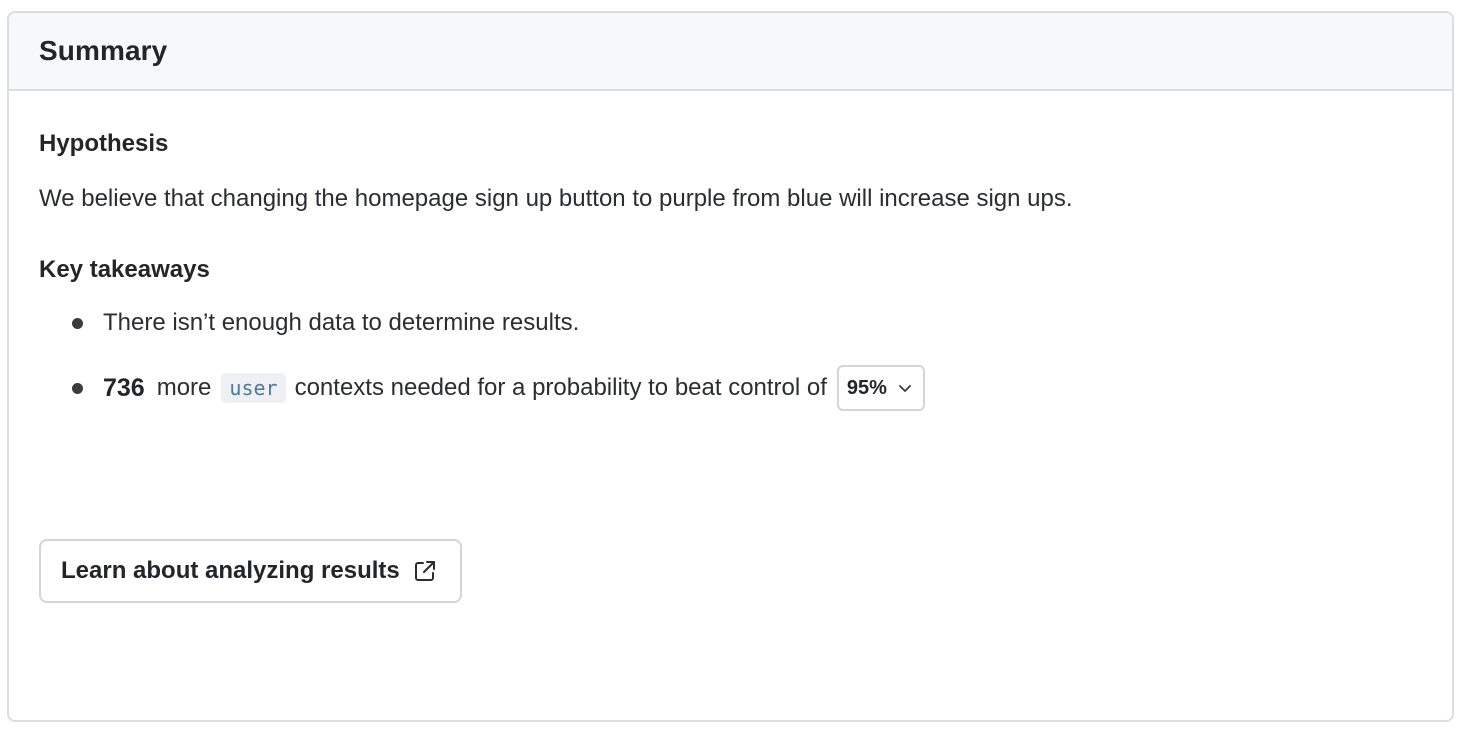  I want to click on chevron-down-icon, so click(905, 388).